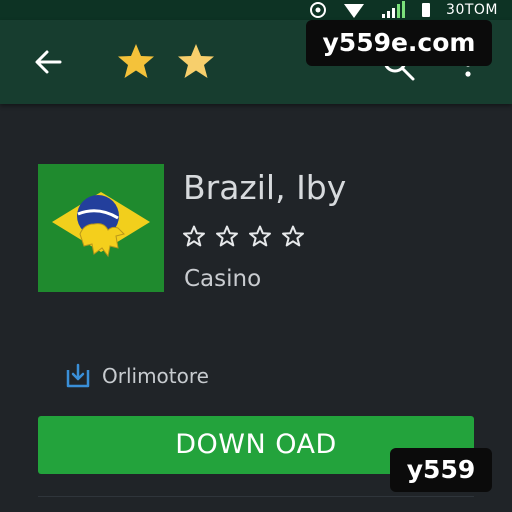 Image resolution: width=512 pixels, height=512 pixels. Describe the element at coordinates (155, 376) in the screenshot. I see `developer-name: Orlimotore` at that location.